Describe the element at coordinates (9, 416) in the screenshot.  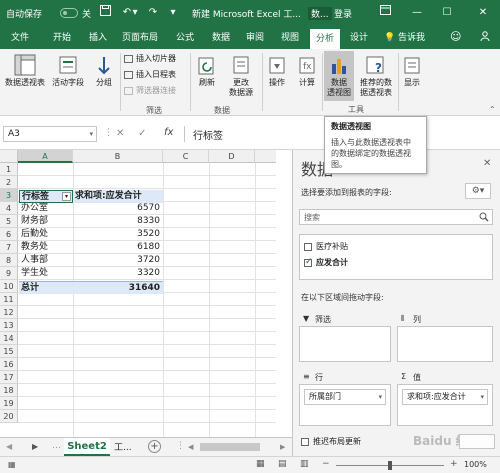
I see `row-header: 20` at that location.